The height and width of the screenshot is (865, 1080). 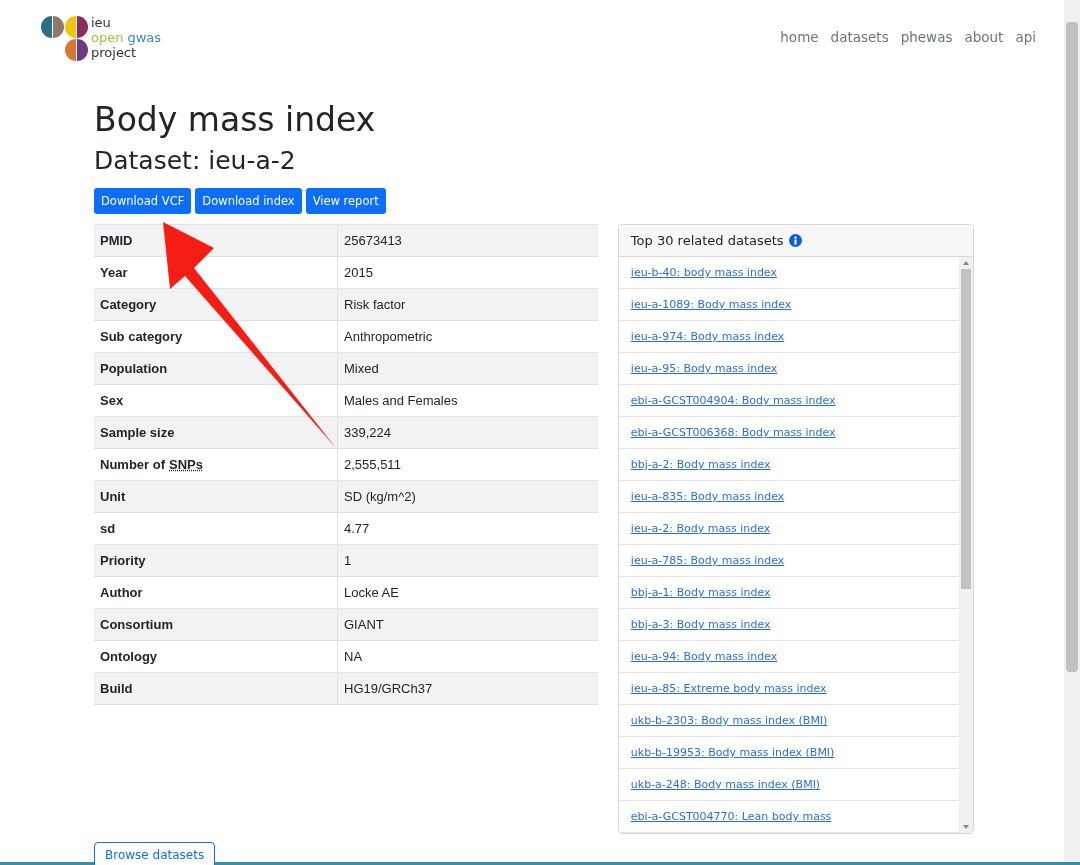 What do you see at coordinates (859, 37) in the screenshot?
I see `nav-link: datasets` at bounding box center [859, 37].